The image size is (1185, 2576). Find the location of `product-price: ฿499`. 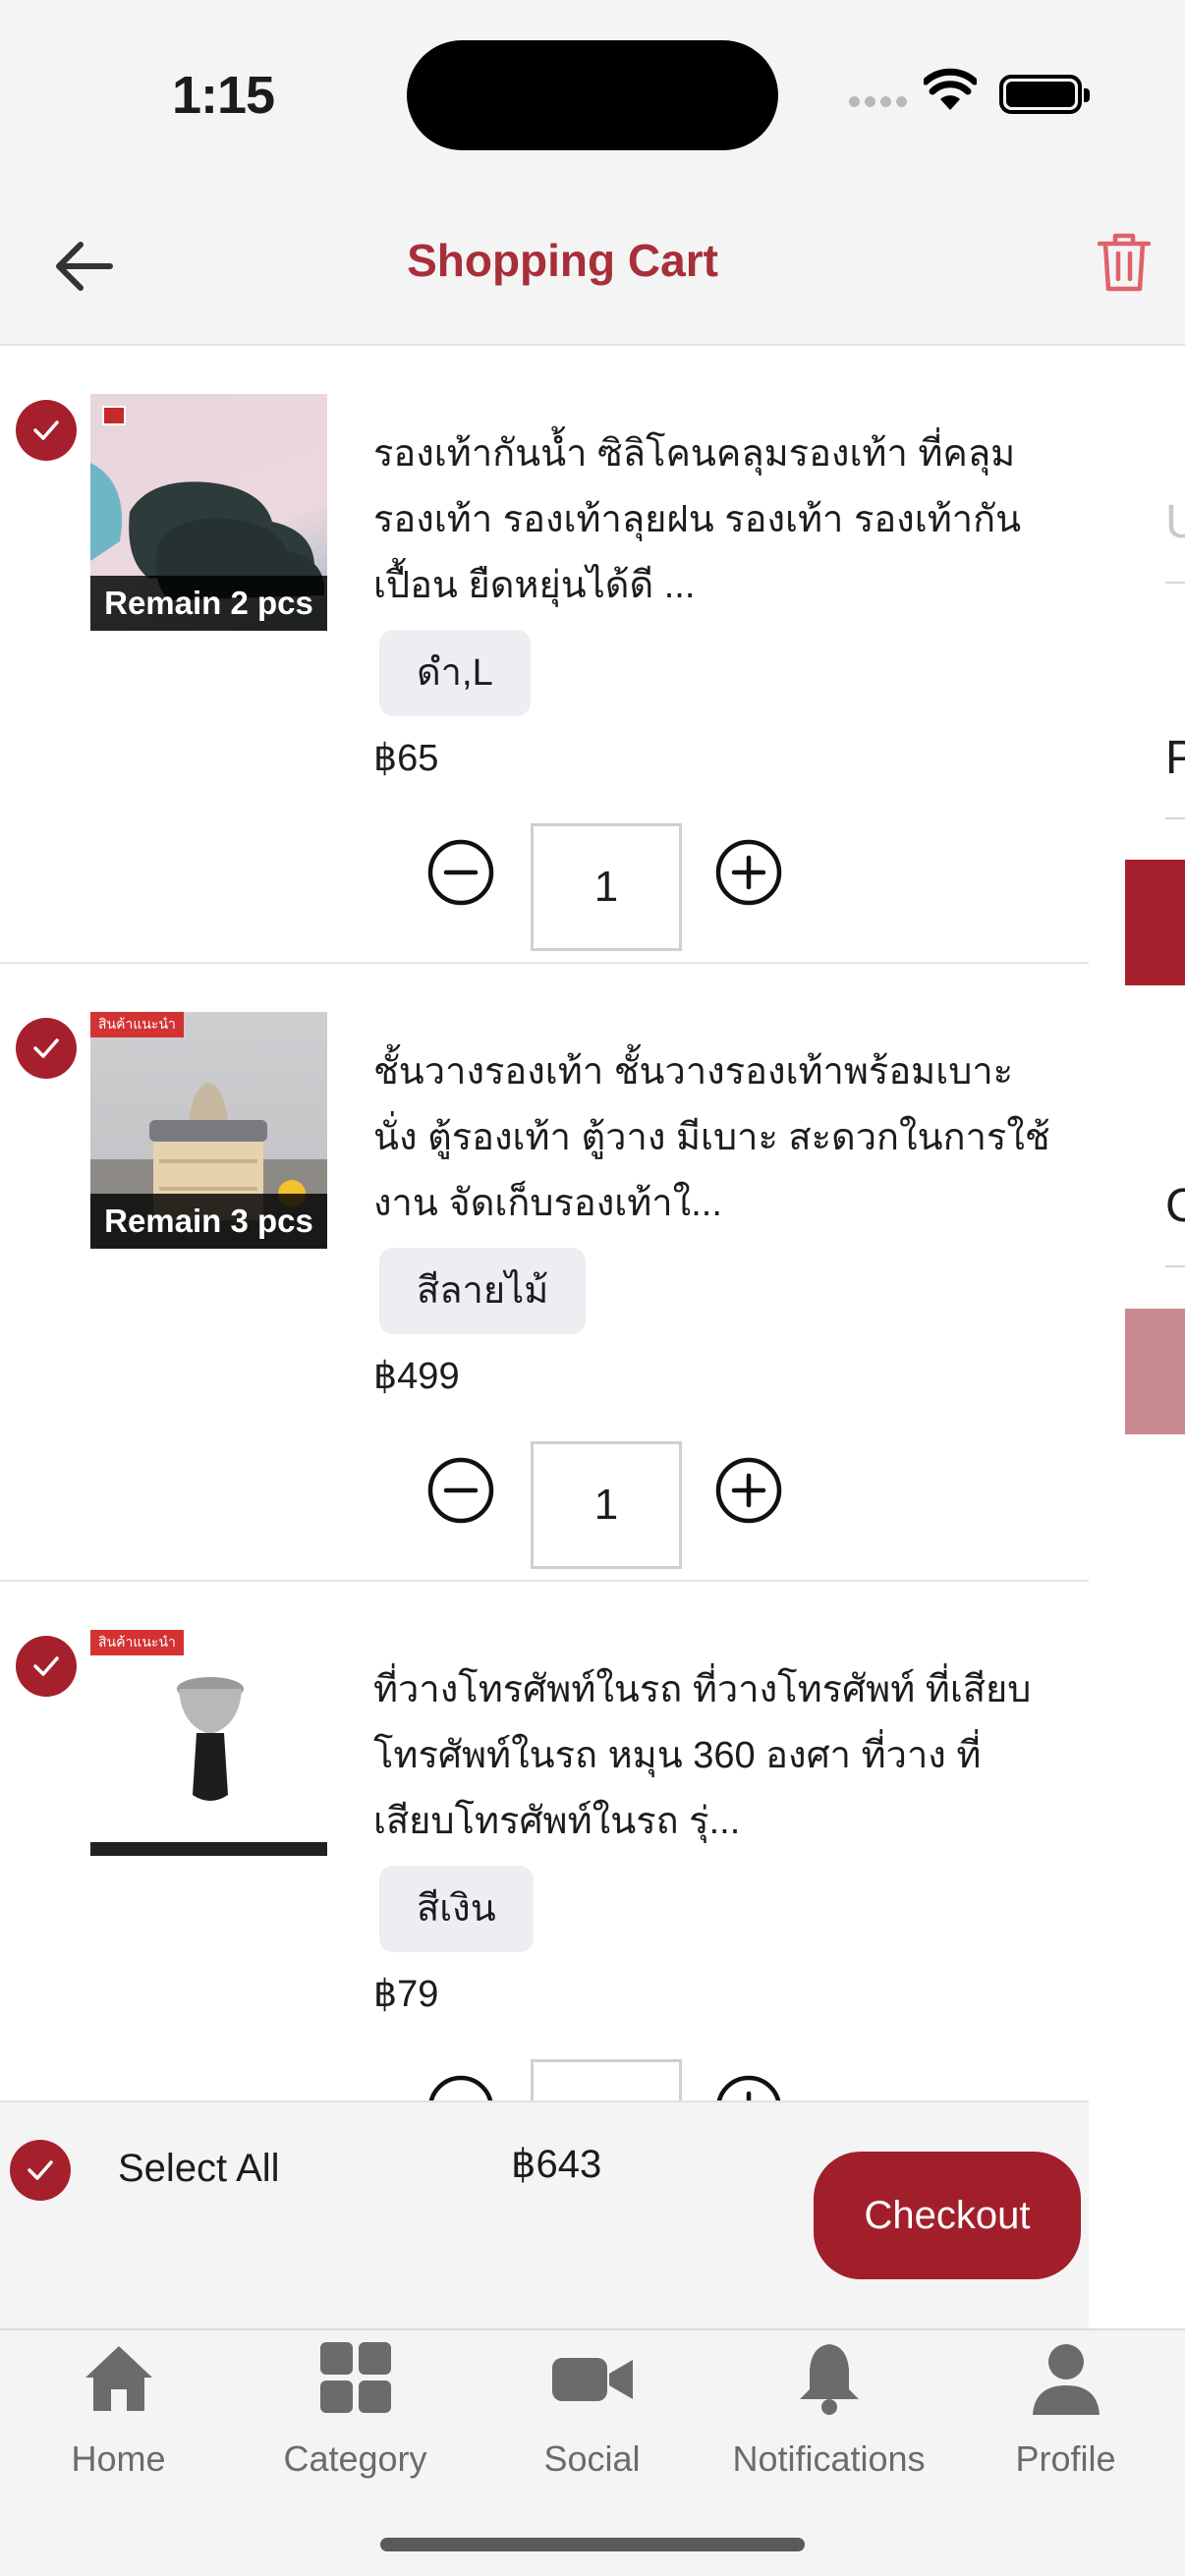

product-price: ฿499 is located at coordinates (416, 1376).